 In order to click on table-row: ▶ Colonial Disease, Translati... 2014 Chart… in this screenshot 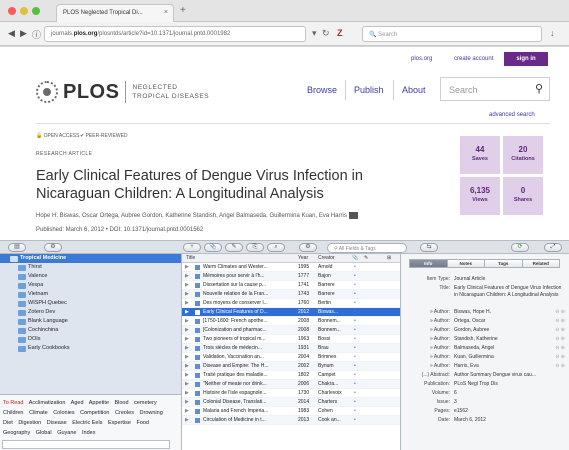, I will do `click(291, 402)`.